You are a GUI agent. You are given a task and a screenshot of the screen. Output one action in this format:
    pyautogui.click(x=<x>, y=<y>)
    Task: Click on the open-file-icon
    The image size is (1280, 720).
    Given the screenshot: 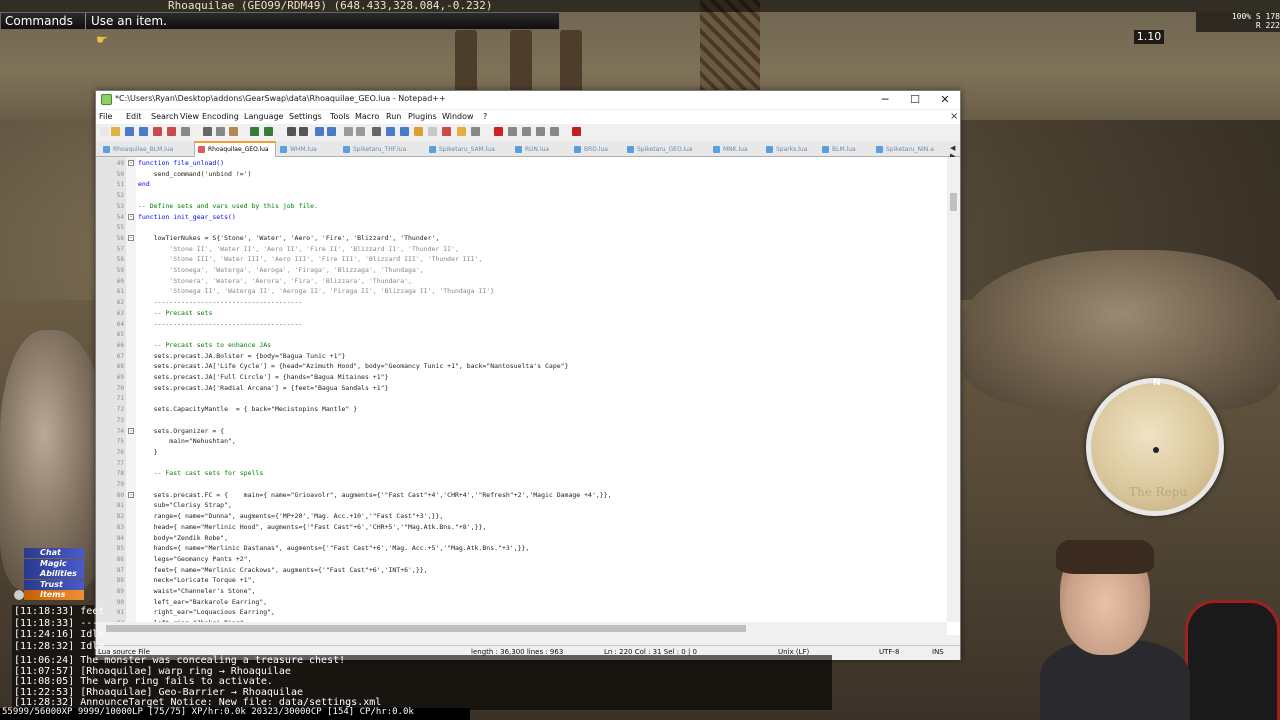 What is the action you would take?
    pyautogui.click(x=115, y=131)
    